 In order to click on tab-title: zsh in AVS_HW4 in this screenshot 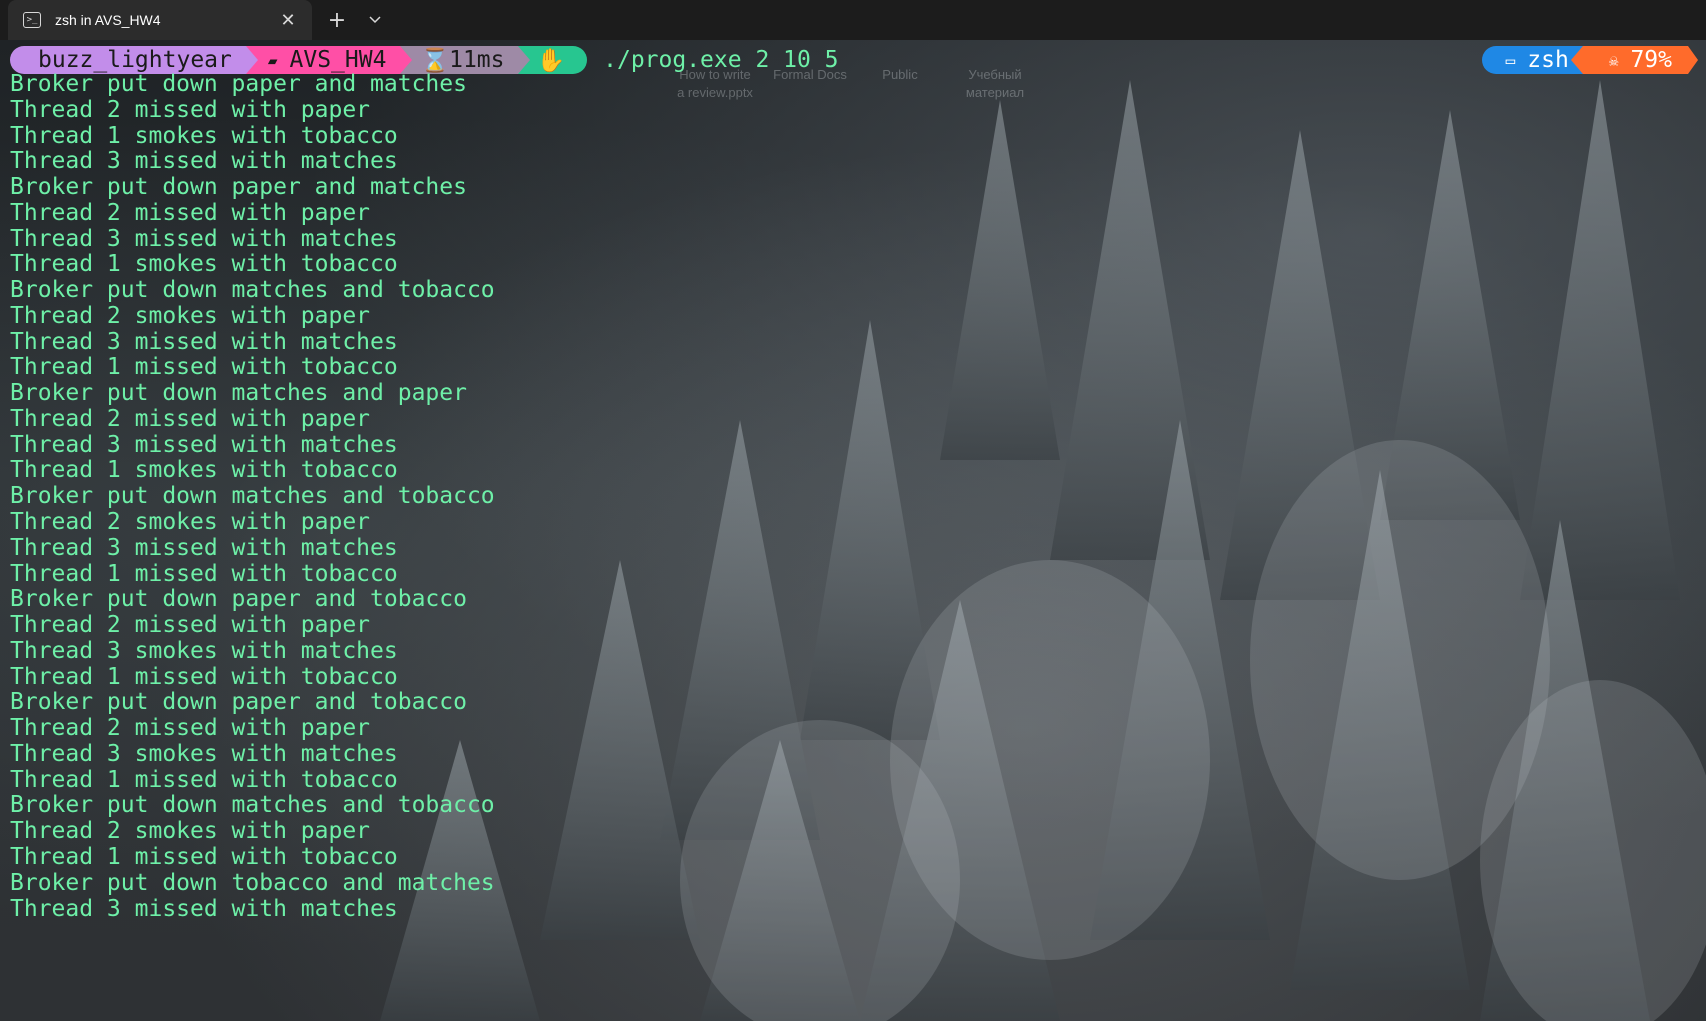, I will do `click(108, 20)`.